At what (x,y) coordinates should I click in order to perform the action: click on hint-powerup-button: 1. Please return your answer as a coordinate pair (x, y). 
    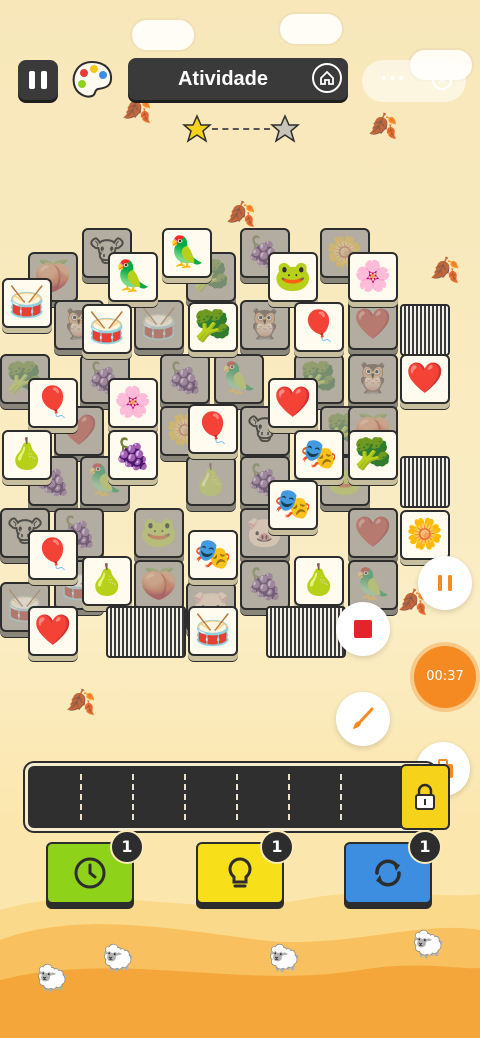
    Looking at the image, I should click on (245, 867).